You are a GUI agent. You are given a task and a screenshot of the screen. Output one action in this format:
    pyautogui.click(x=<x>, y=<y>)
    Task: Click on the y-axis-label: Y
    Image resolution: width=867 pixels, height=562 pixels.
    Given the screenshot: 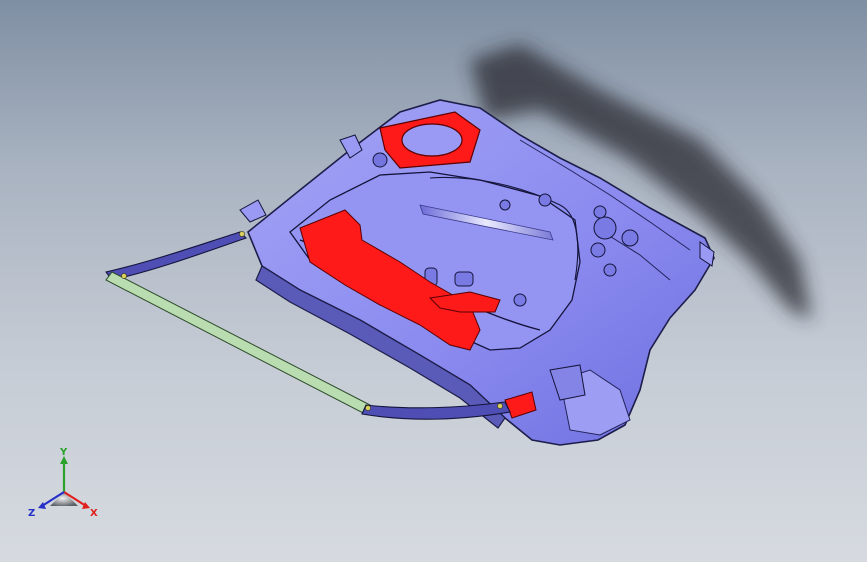 What is the action you would take?
    pyautogui.click(x=63, y=452)
    